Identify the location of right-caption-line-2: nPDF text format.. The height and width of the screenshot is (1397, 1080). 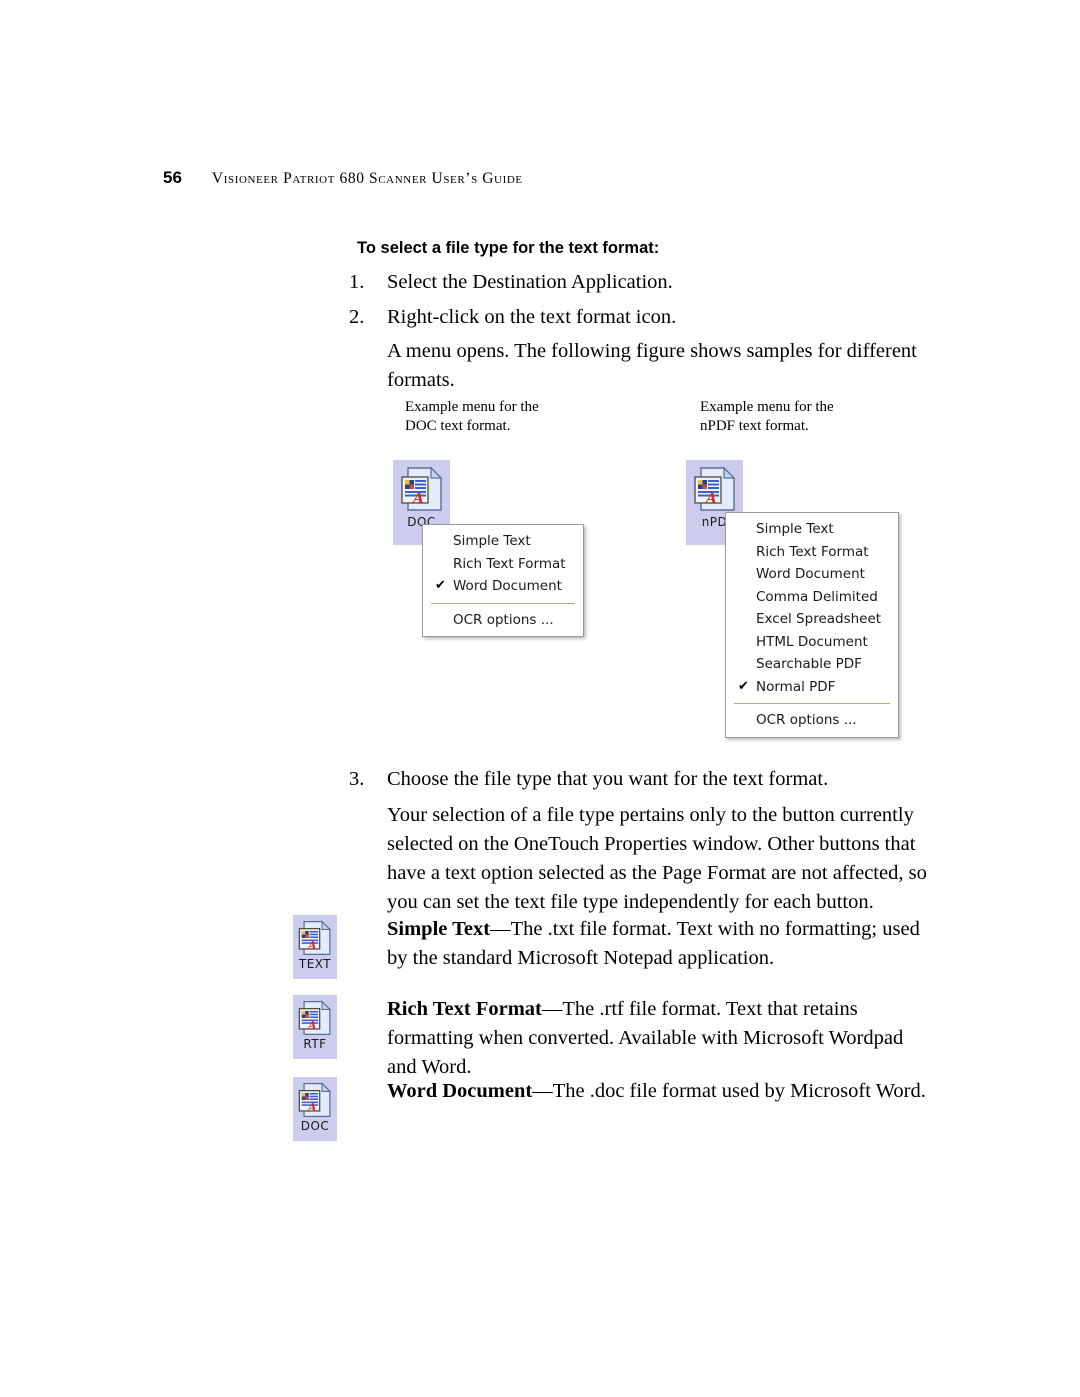
(754, 426).